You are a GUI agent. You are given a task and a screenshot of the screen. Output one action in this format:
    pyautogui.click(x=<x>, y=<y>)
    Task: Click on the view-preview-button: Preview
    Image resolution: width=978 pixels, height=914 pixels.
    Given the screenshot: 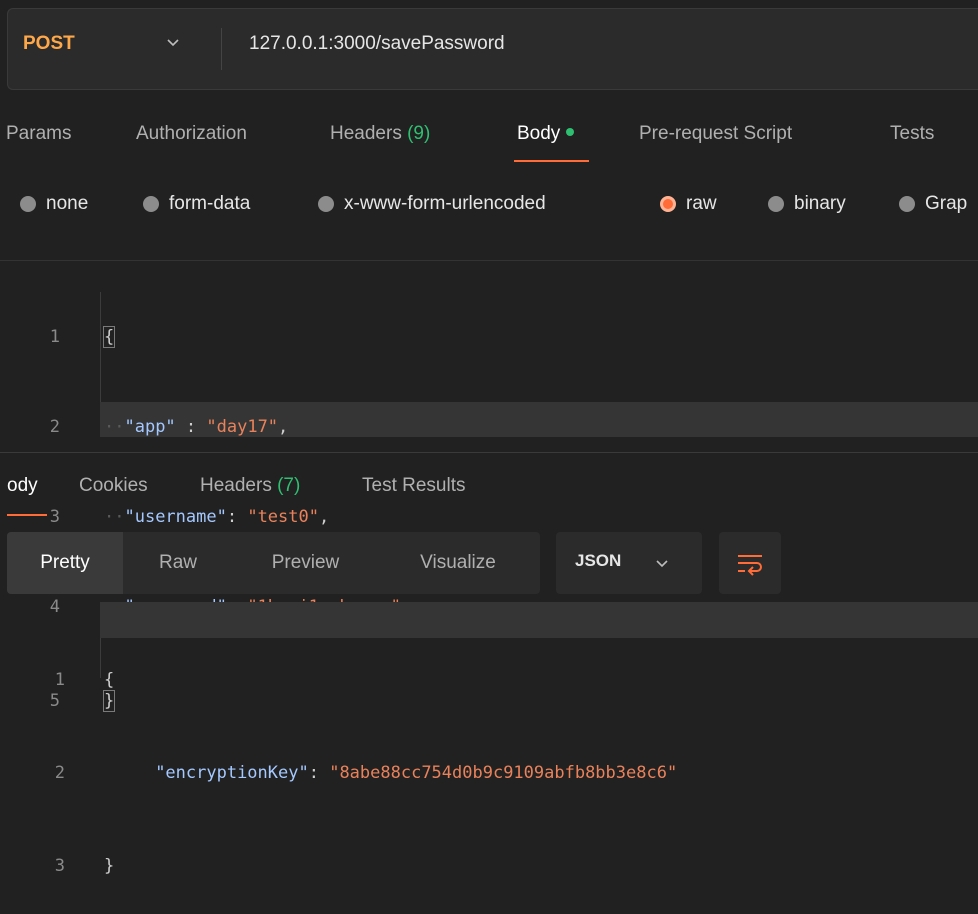 What is the action you would take?
    pyautogui.click(x=305, y=563)
    